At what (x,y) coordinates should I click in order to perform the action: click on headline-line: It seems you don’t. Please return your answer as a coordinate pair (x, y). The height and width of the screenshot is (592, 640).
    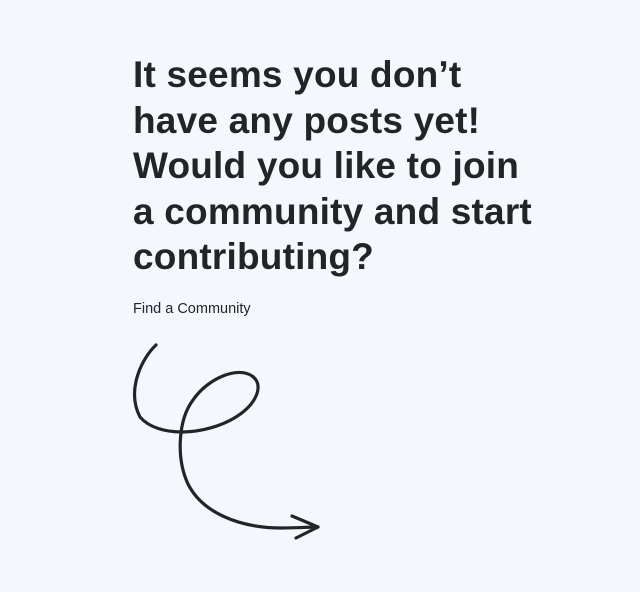
    Looking at the image, I should click on (297, 74).